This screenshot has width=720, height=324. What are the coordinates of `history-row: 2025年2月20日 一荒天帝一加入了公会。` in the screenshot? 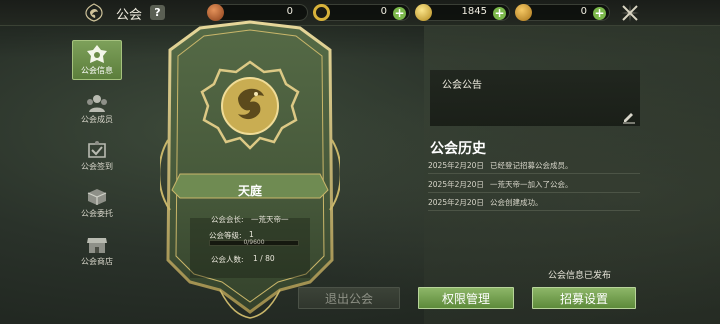 It's located at (534, 184).